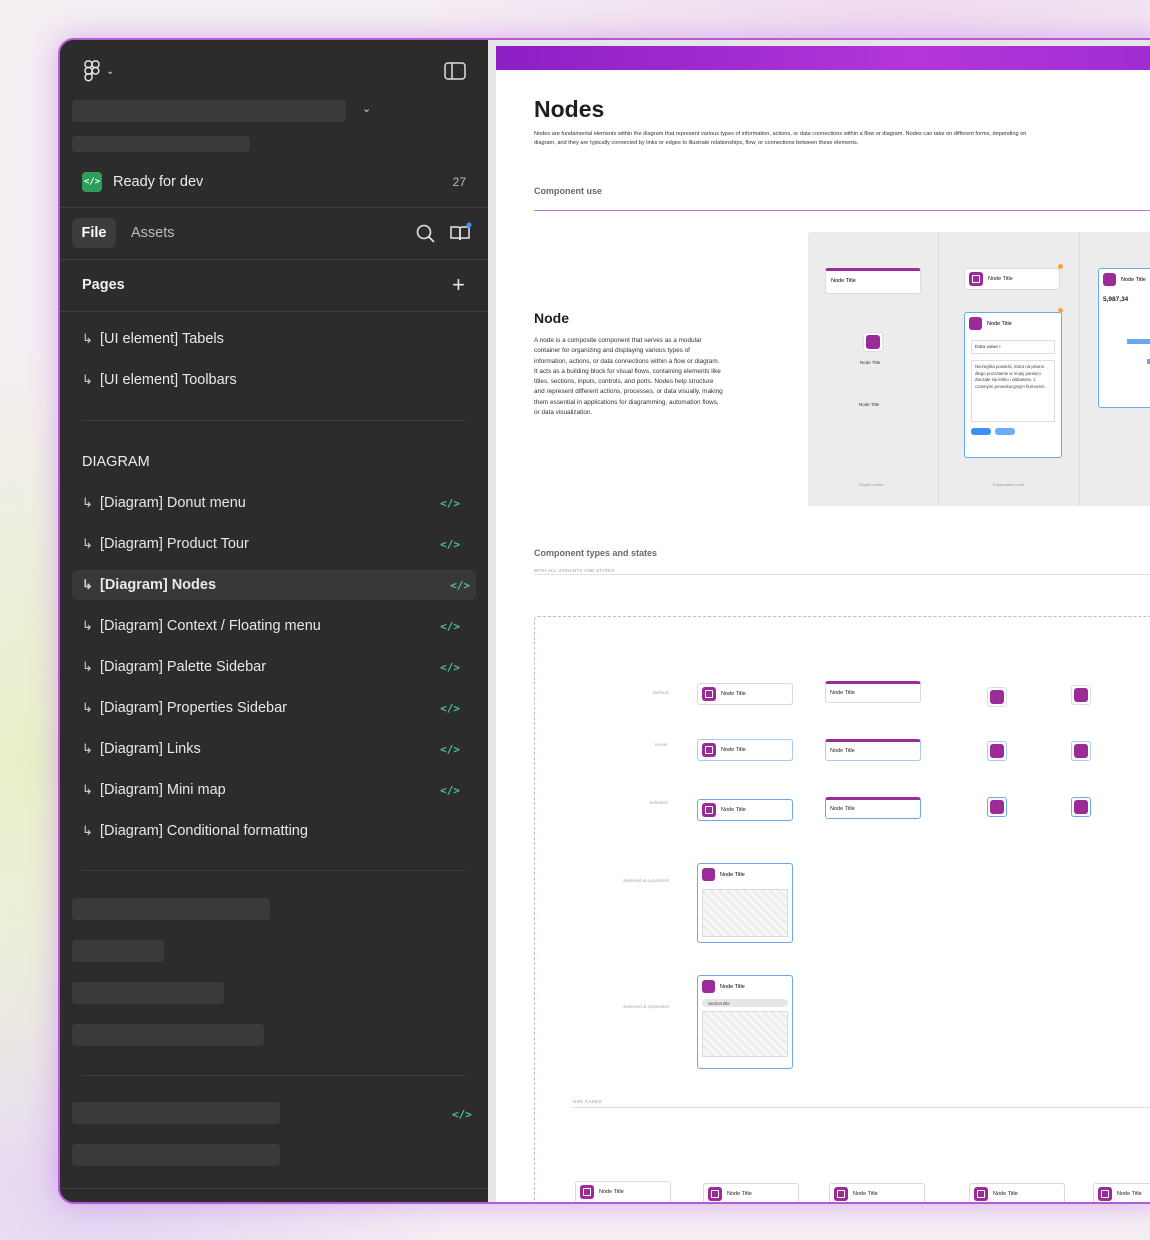 This screenshot has width=1150, height=1240. What do you see at coordinates (646, 881) in the screenshot?
I see `row-label: Selected & expanded` at bounding box center [646, 881].